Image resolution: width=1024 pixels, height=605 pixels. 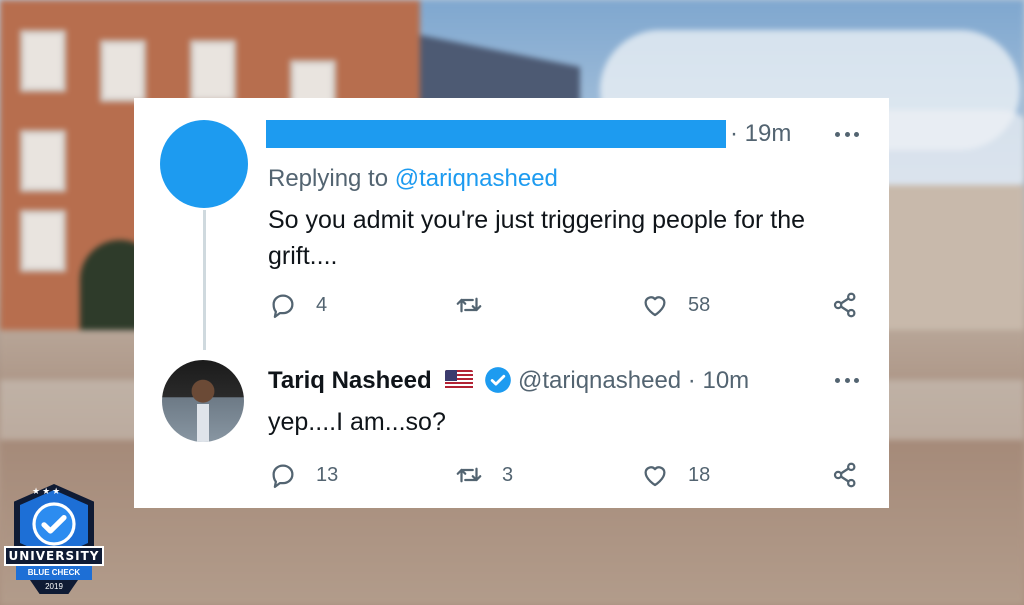 I want to click on reply-count: 4, so click(x=322, y=304).